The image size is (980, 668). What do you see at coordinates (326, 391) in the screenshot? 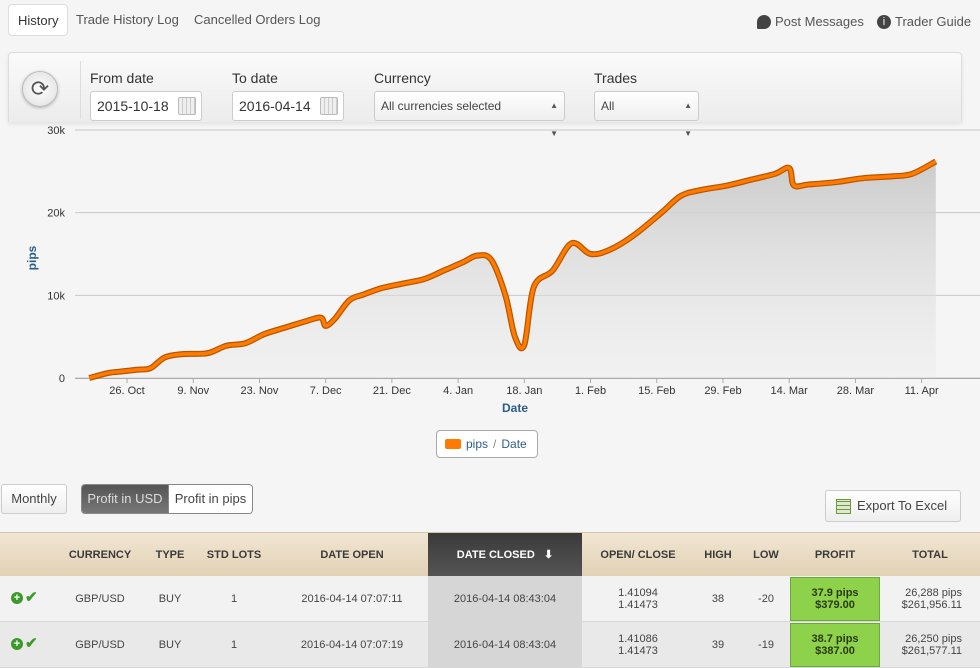
I see `x-tick-label: 7. Dec` at bounding box center [326, 391].